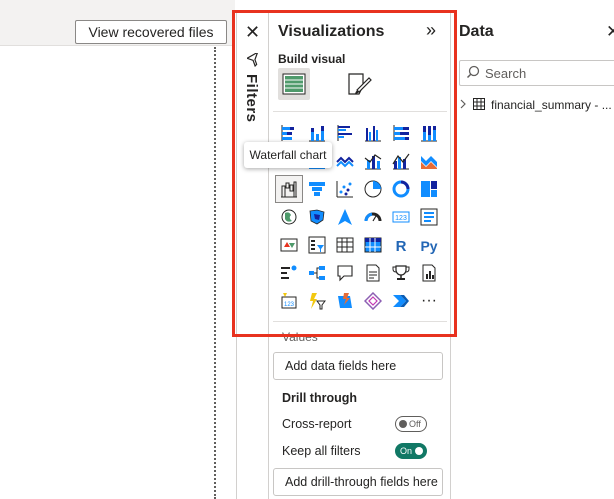 This screenshot has height=499, width=614. I want to click on kpi-icon, so click(289, 245).